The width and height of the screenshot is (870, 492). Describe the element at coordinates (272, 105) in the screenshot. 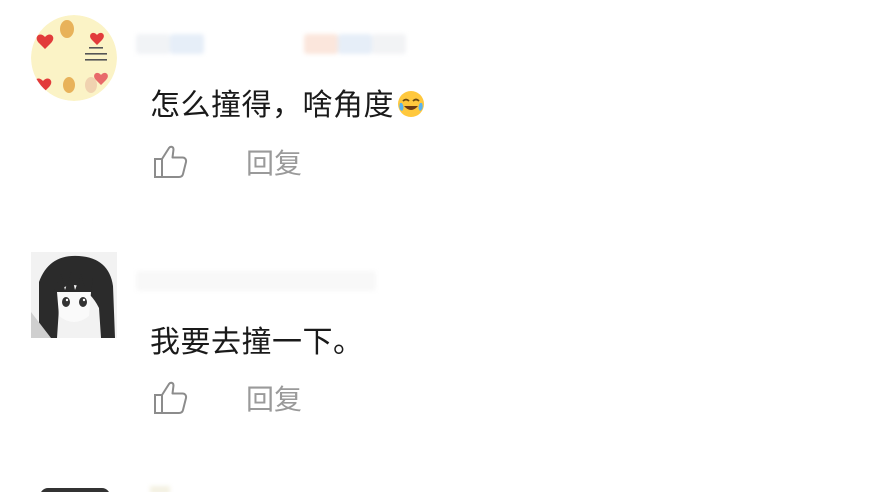

I see `comment-text-content: 怎么撞得，啥角度` at that location.